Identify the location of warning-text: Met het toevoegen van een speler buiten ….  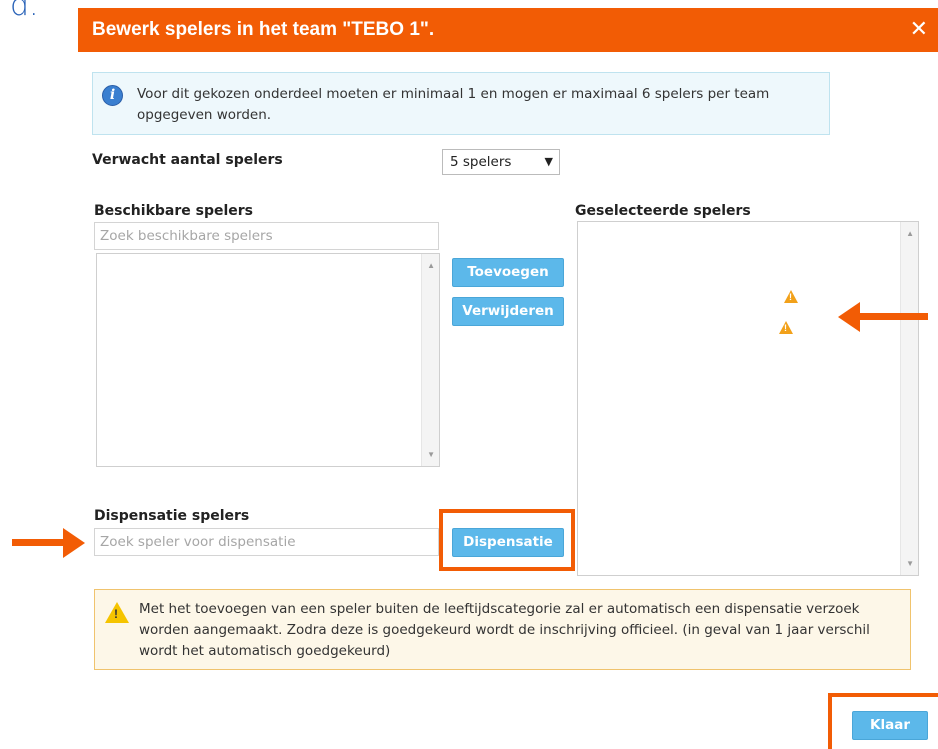
(504, 630).